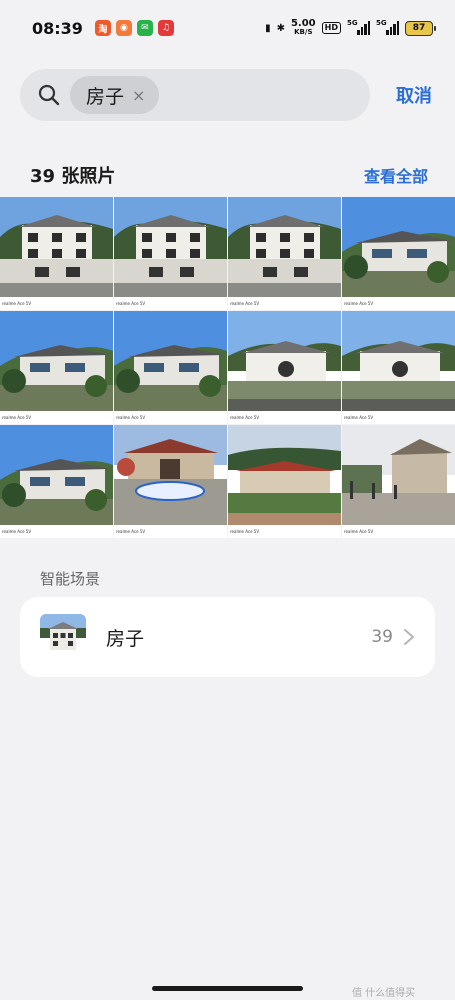 The height and width of the screenshot is (1000, 455). I want to click on view-all-link: 查看全部, so click(396, 175).